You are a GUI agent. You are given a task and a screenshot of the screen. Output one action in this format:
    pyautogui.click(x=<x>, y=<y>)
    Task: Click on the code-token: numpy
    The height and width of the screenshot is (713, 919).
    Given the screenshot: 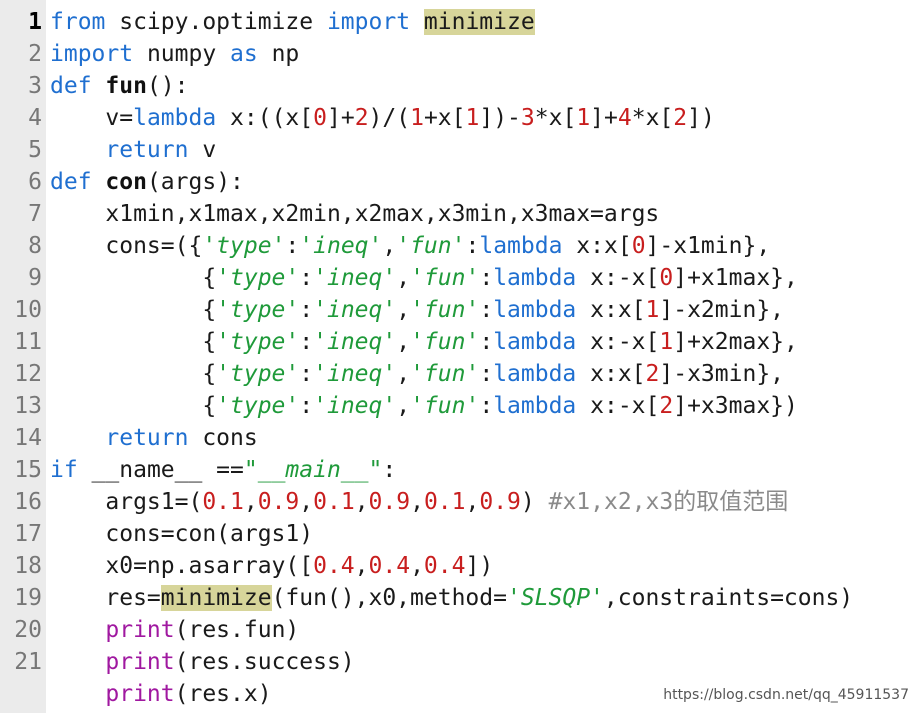 What is the action you would take?
    pyautogui.click(x=182, y=54)
    